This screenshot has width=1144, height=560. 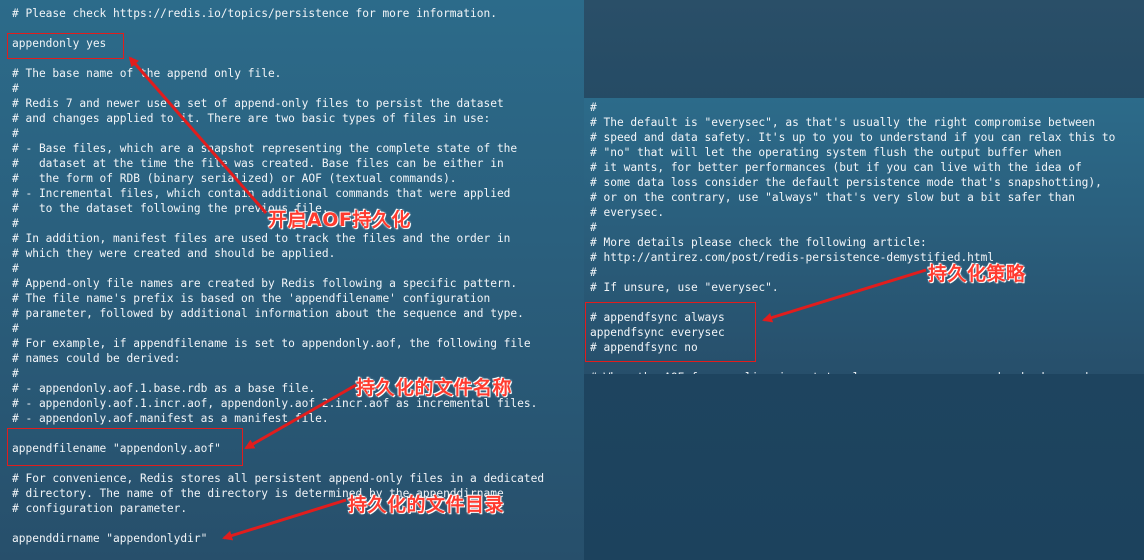 I want to click on left-terminal-line: # The base name of the append only file., so click(x=147, y=73).